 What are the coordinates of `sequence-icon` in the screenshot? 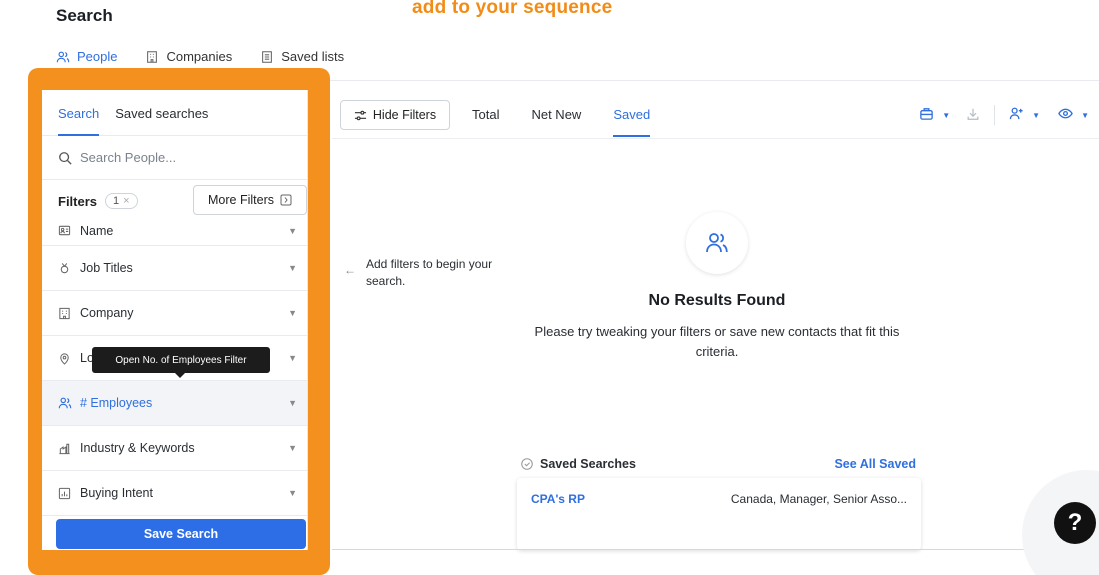 It's located at (926, 115).